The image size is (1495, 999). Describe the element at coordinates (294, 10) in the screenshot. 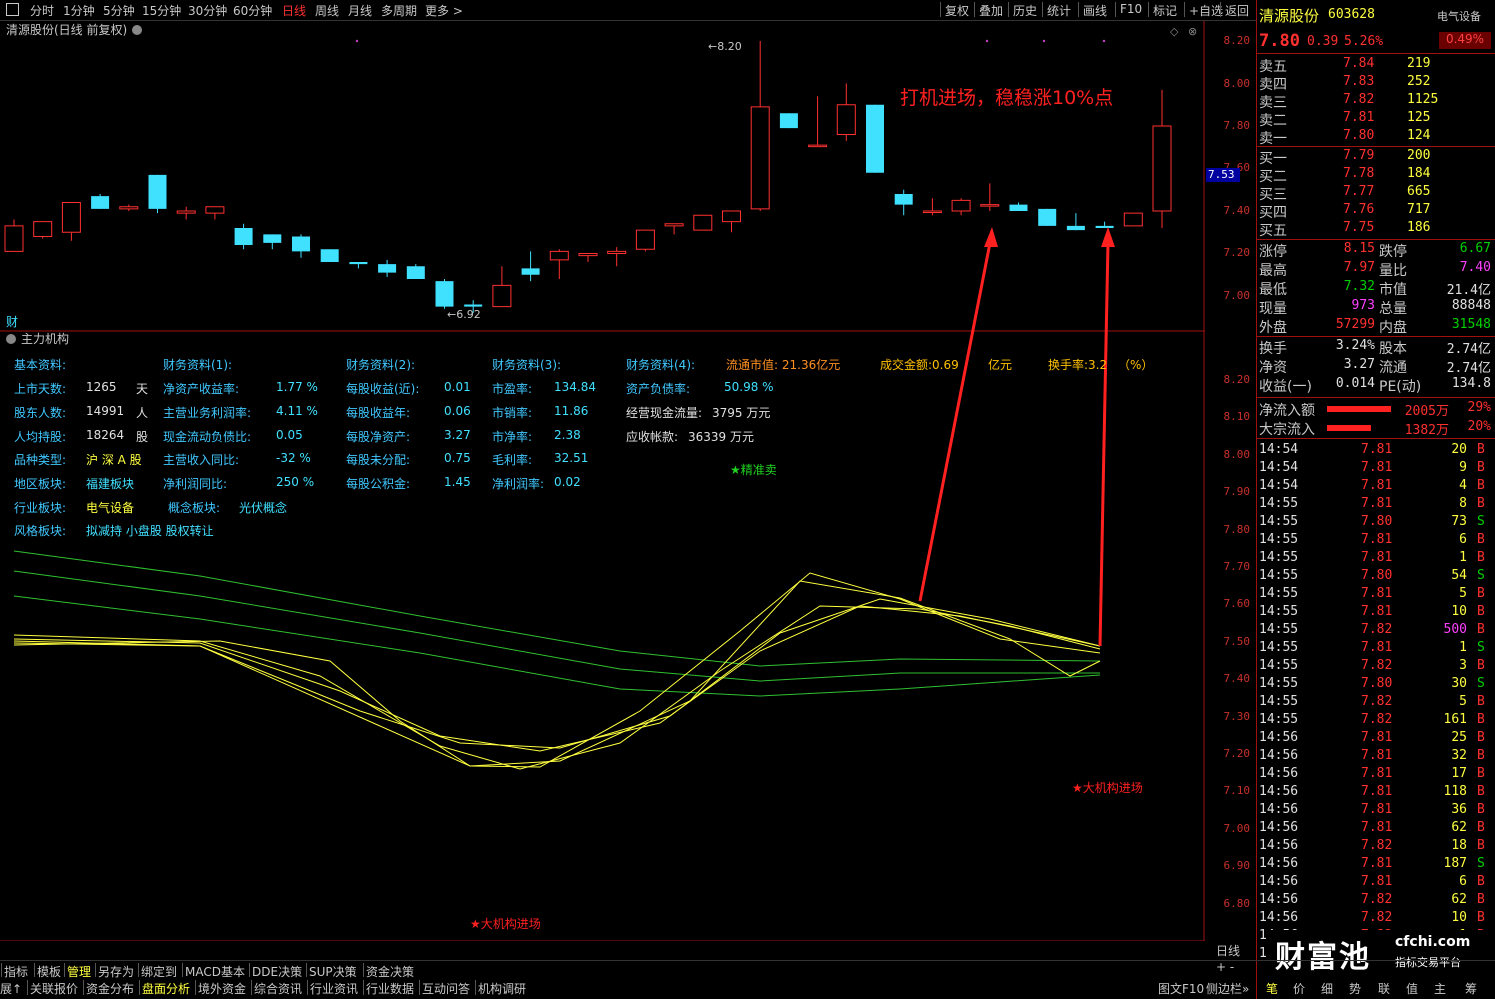

I see `period-tab: 日线` at that location.